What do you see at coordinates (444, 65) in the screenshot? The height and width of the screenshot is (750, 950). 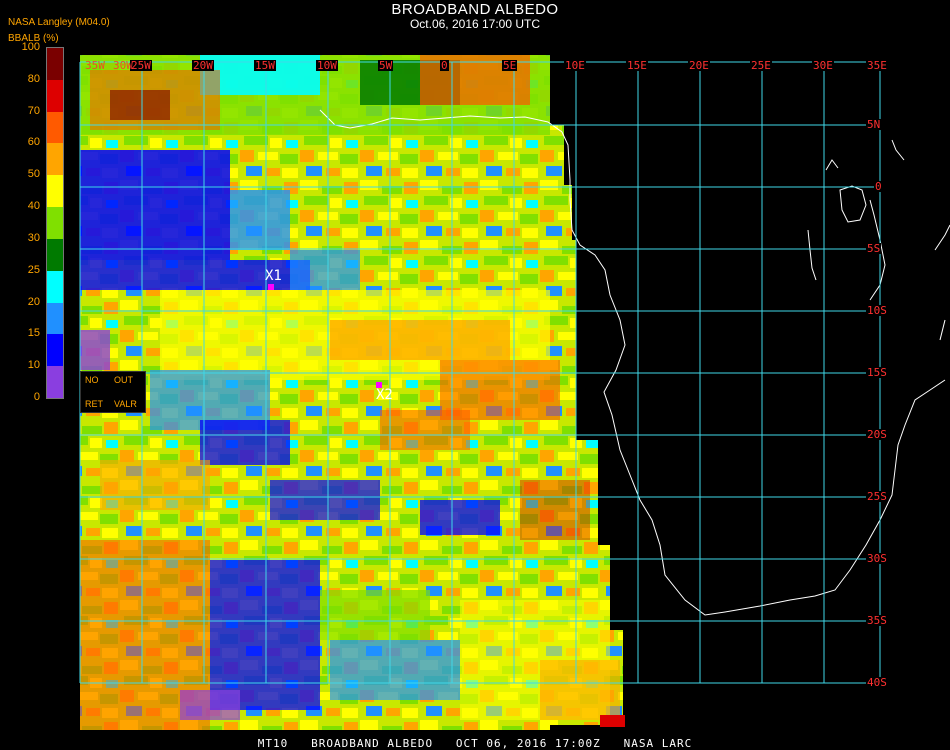 I see `longitude-label: 0` at bounding box center [444, 65].